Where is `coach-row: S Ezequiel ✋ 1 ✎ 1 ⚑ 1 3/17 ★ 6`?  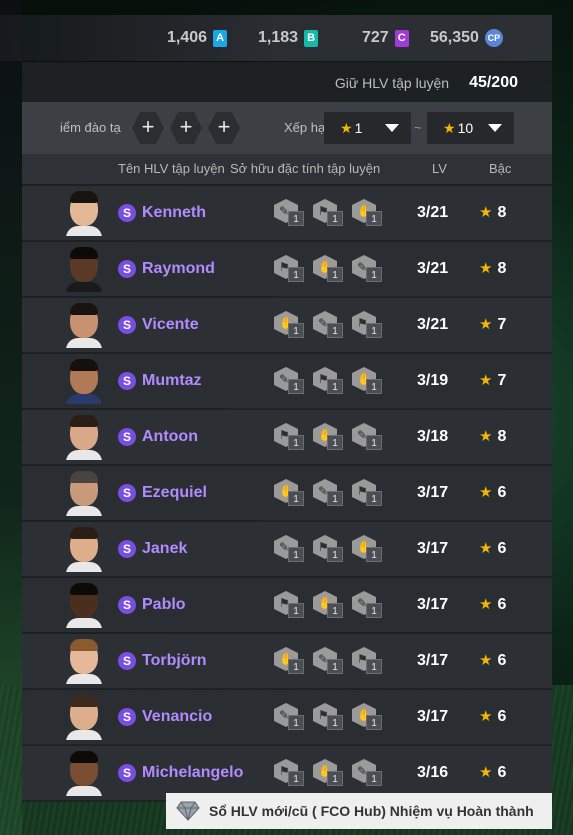 coach-row: S Ezequiel ✋ 1 ✎ 1 ⚑ 1 3/17 ★ 6 is located at coordinates (287, 493).